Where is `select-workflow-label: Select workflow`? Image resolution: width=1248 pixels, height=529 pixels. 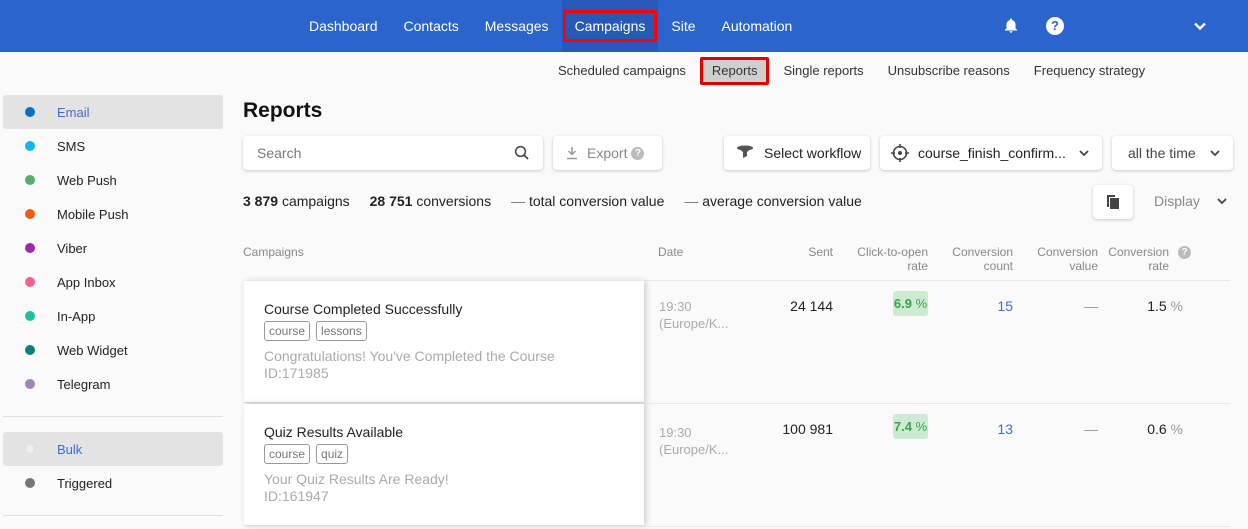
select-workflow-label: Select workflow is located at coordinates (813, 153).